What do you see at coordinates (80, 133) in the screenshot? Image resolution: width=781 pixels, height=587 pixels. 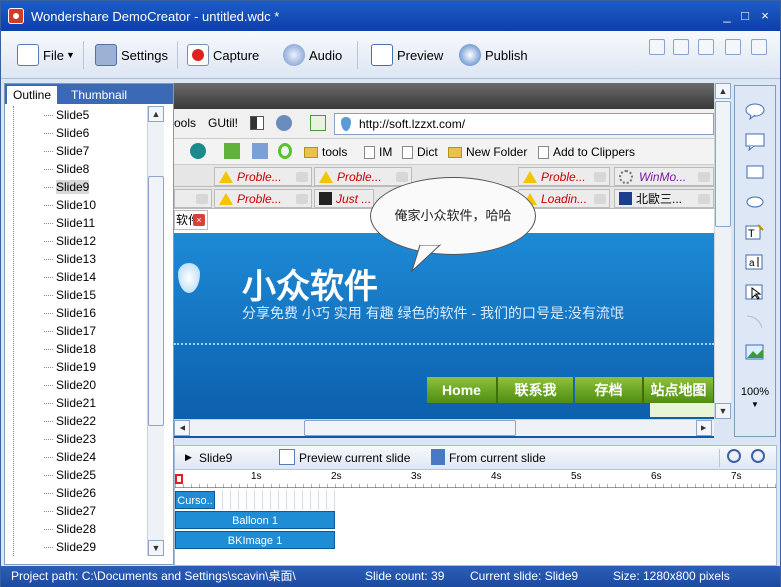 I see `list-item: Slide6` at bounding box center [80, 133].